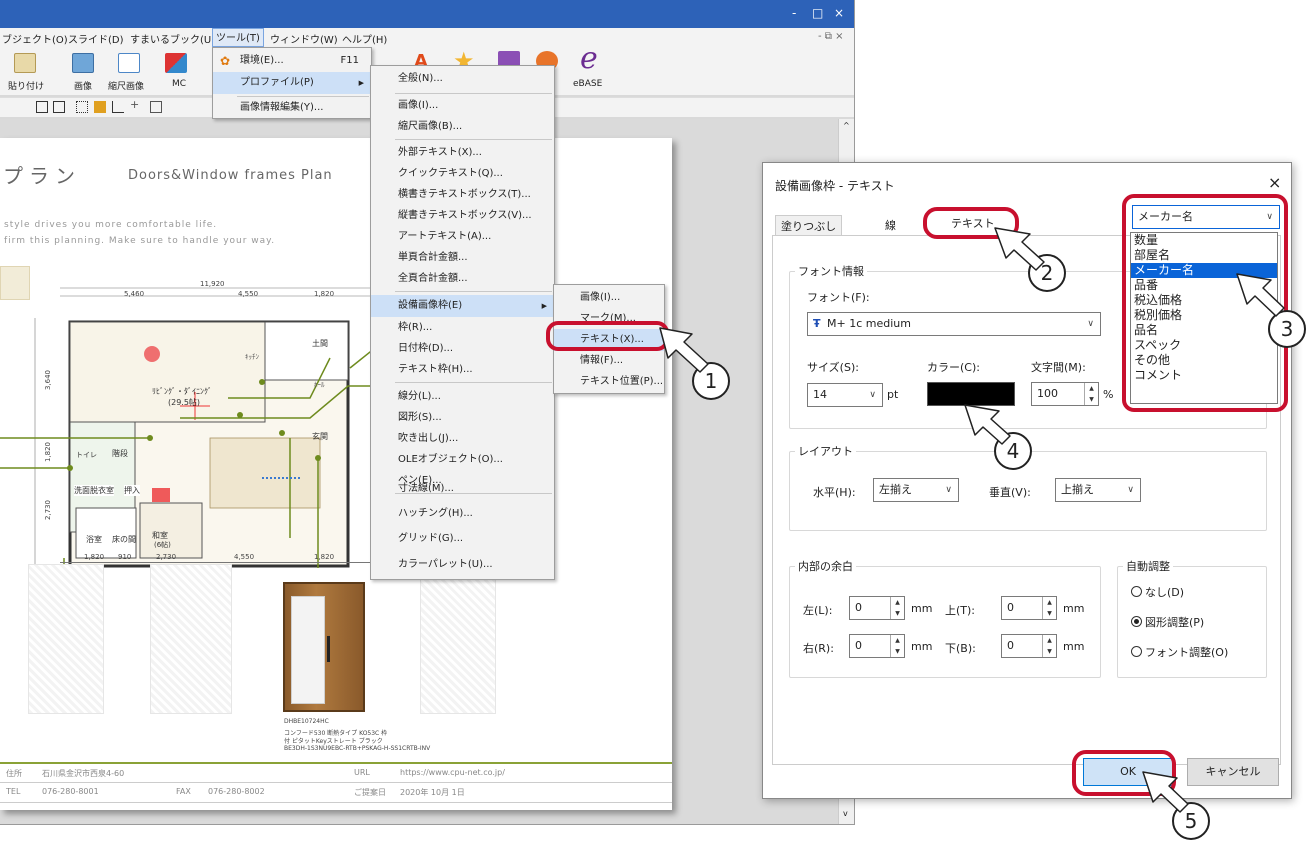  I want to click on profile-equipment-frame: 設備画像枠(E) ▶, so click(462, 306).